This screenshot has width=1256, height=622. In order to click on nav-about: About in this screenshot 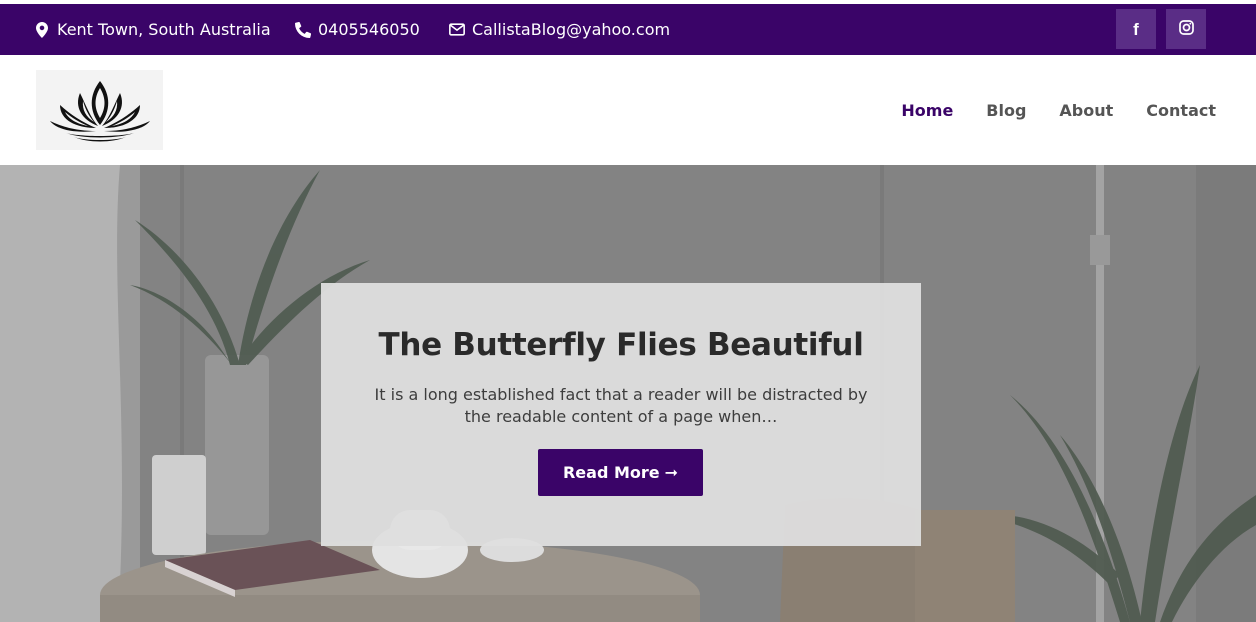, I will do `click(1086, 110)`.